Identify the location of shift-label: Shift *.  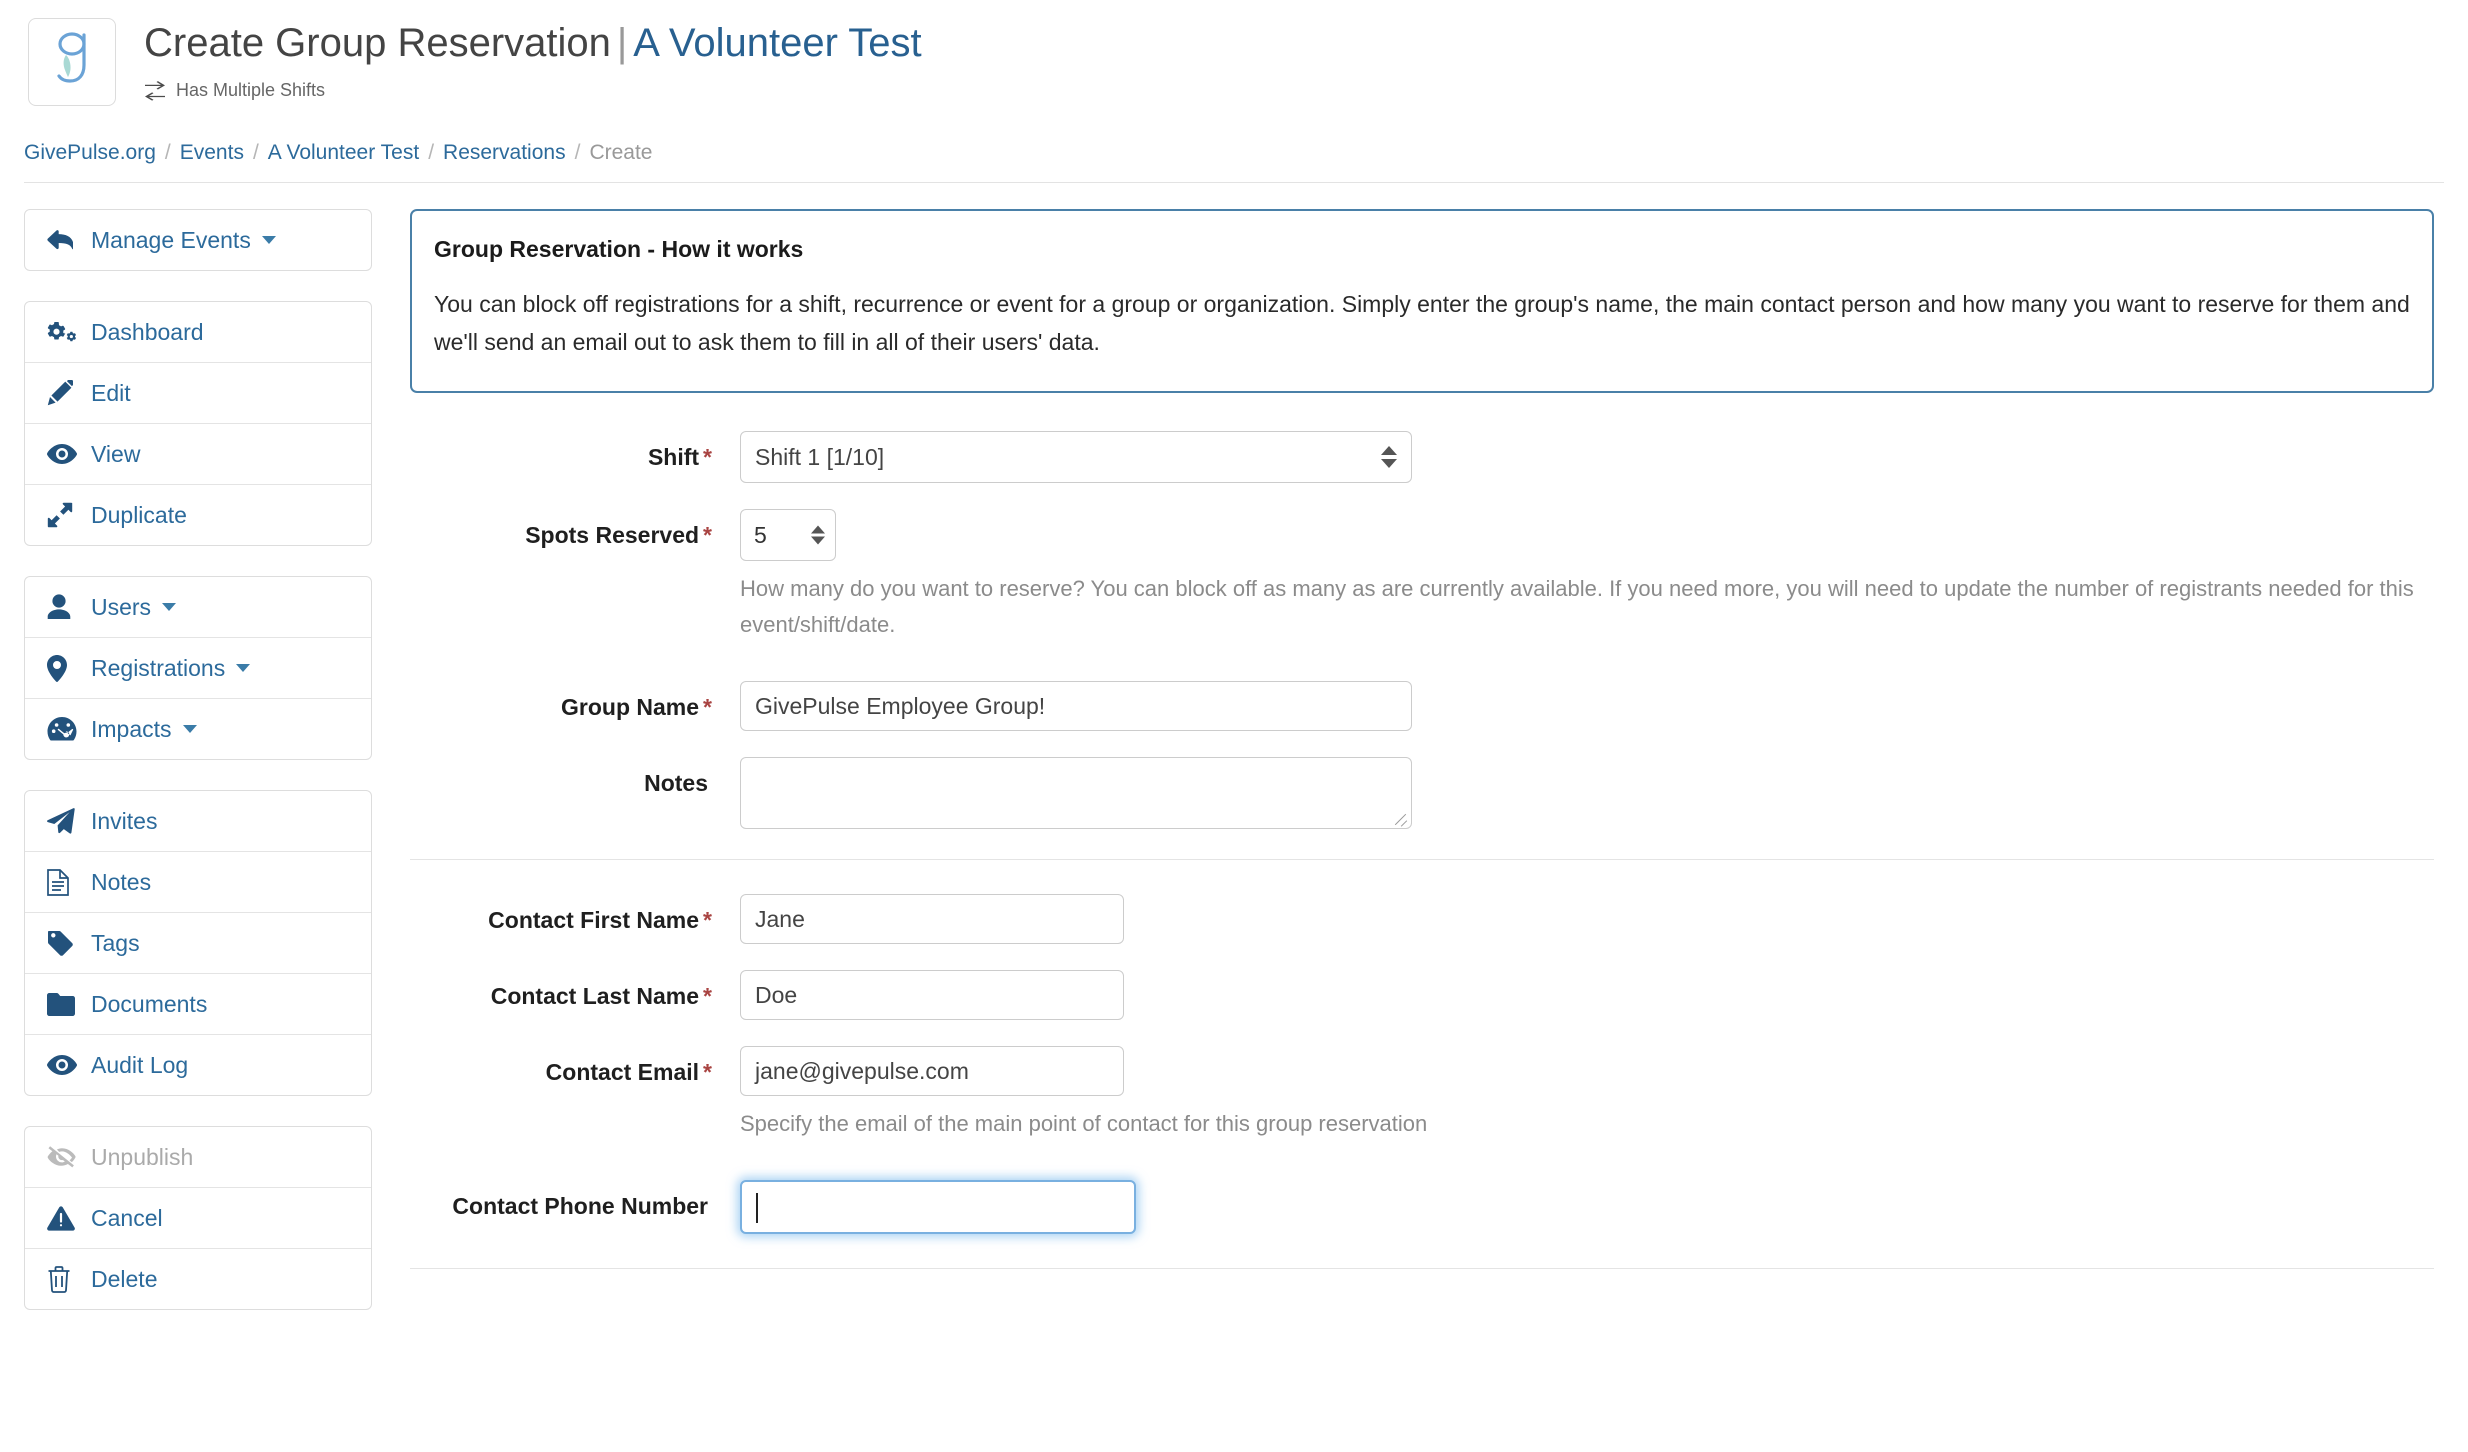
(575, 451).